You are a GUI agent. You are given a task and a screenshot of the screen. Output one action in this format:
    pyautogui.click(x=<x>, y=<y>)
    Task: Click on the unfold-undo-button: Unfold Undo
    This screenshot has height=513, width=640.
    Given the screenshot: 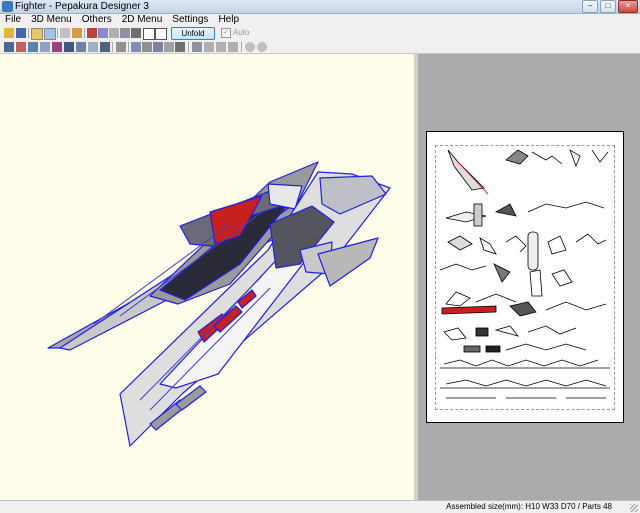 What is the action you would take?
    pyautogui.click(x=193, y=38)
    